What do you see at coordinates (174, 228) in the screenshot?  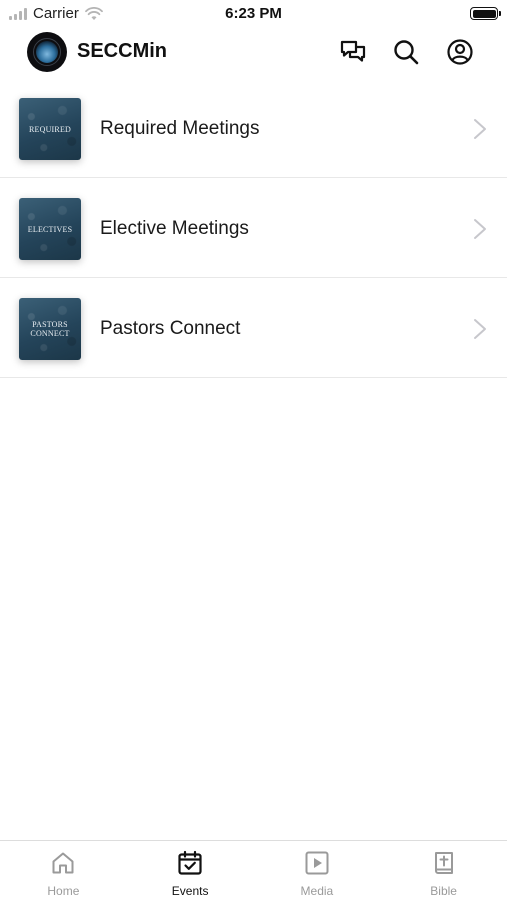 I see `event-title: Elective Meetings` at bounding box center [174, 228].